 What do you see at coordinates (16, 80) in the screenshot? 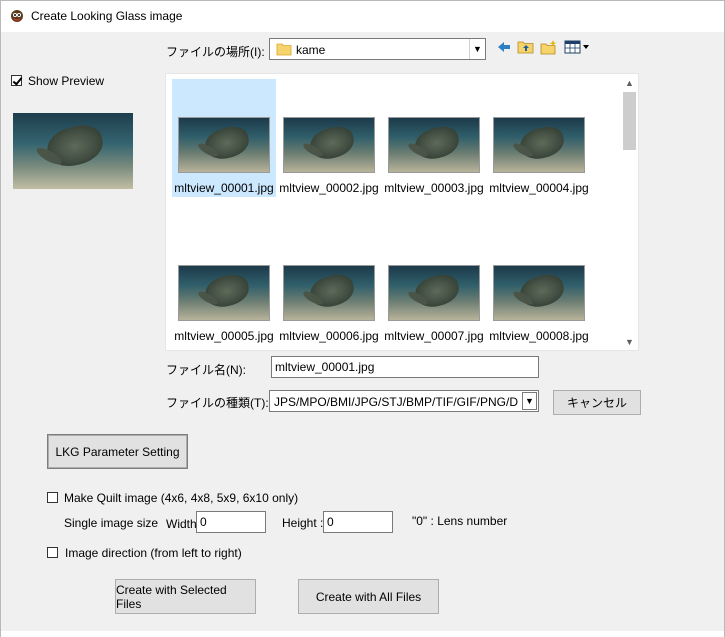
I see `show-preview-checkbox` at bounding box center [16, 80].